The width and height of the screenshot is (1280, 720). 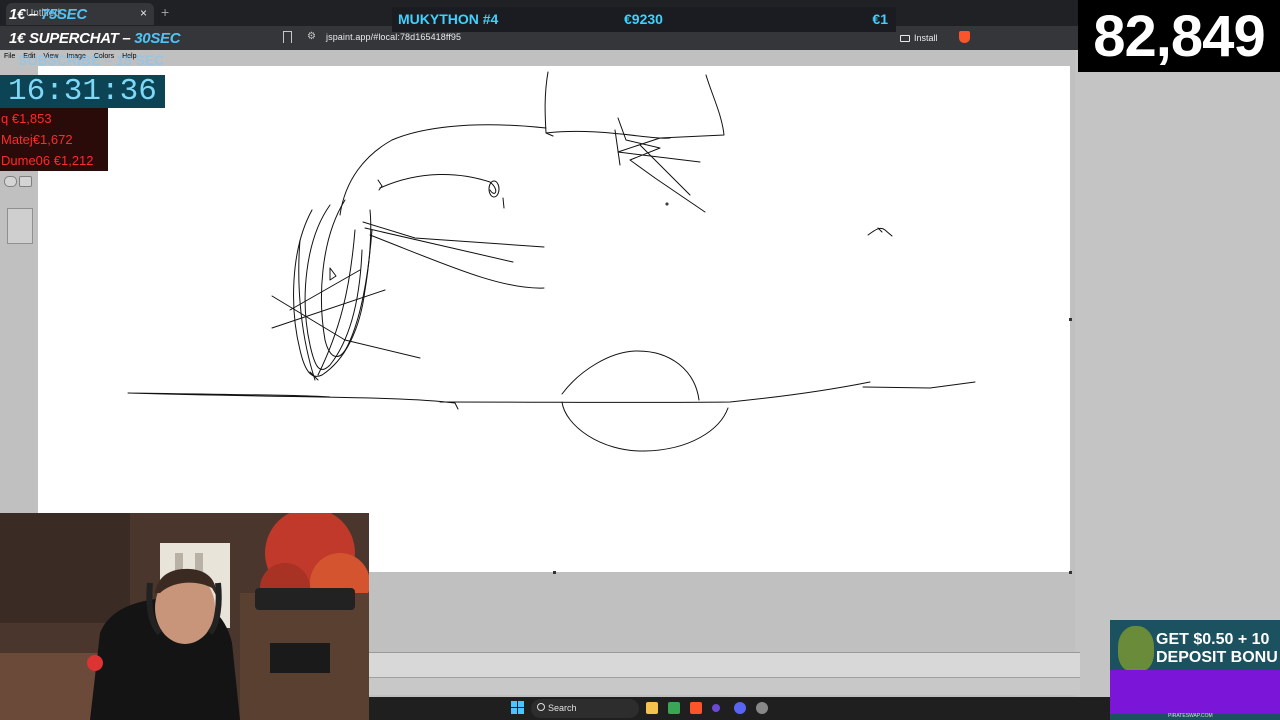 What do you see at coordinates (964, 37) in the screenshot?
I see `brave-shield-icon` at bounding box center [964, 37].